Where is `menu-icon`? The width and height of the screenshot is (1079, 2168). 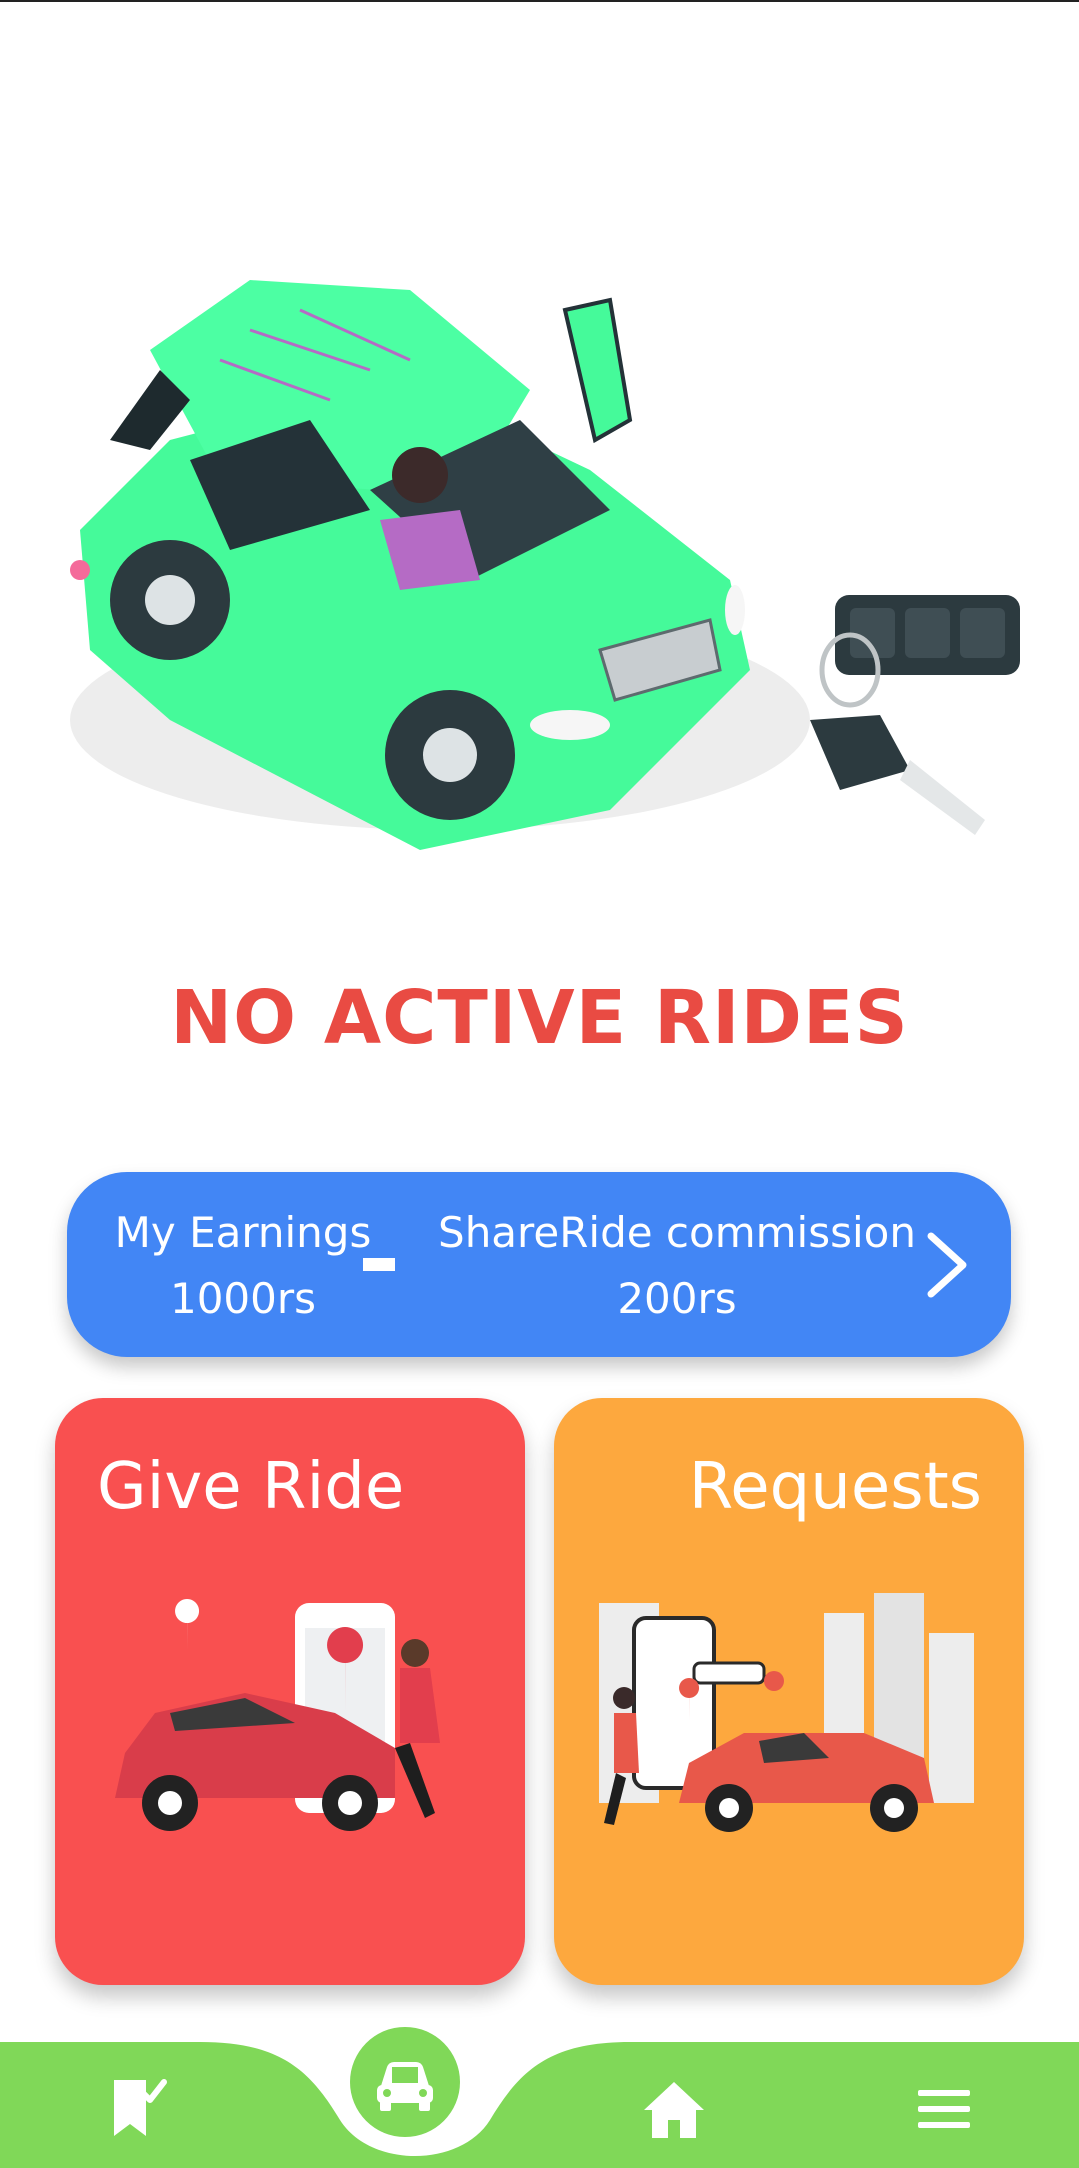
menu-icon is located at coordinates (944, 2109).